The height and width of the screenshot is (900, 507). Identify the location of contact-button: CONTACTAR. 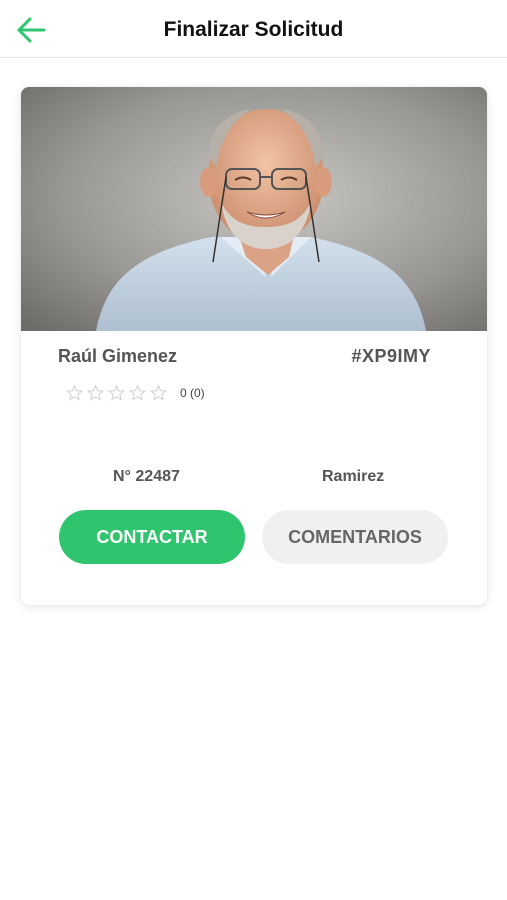
(152, 537).